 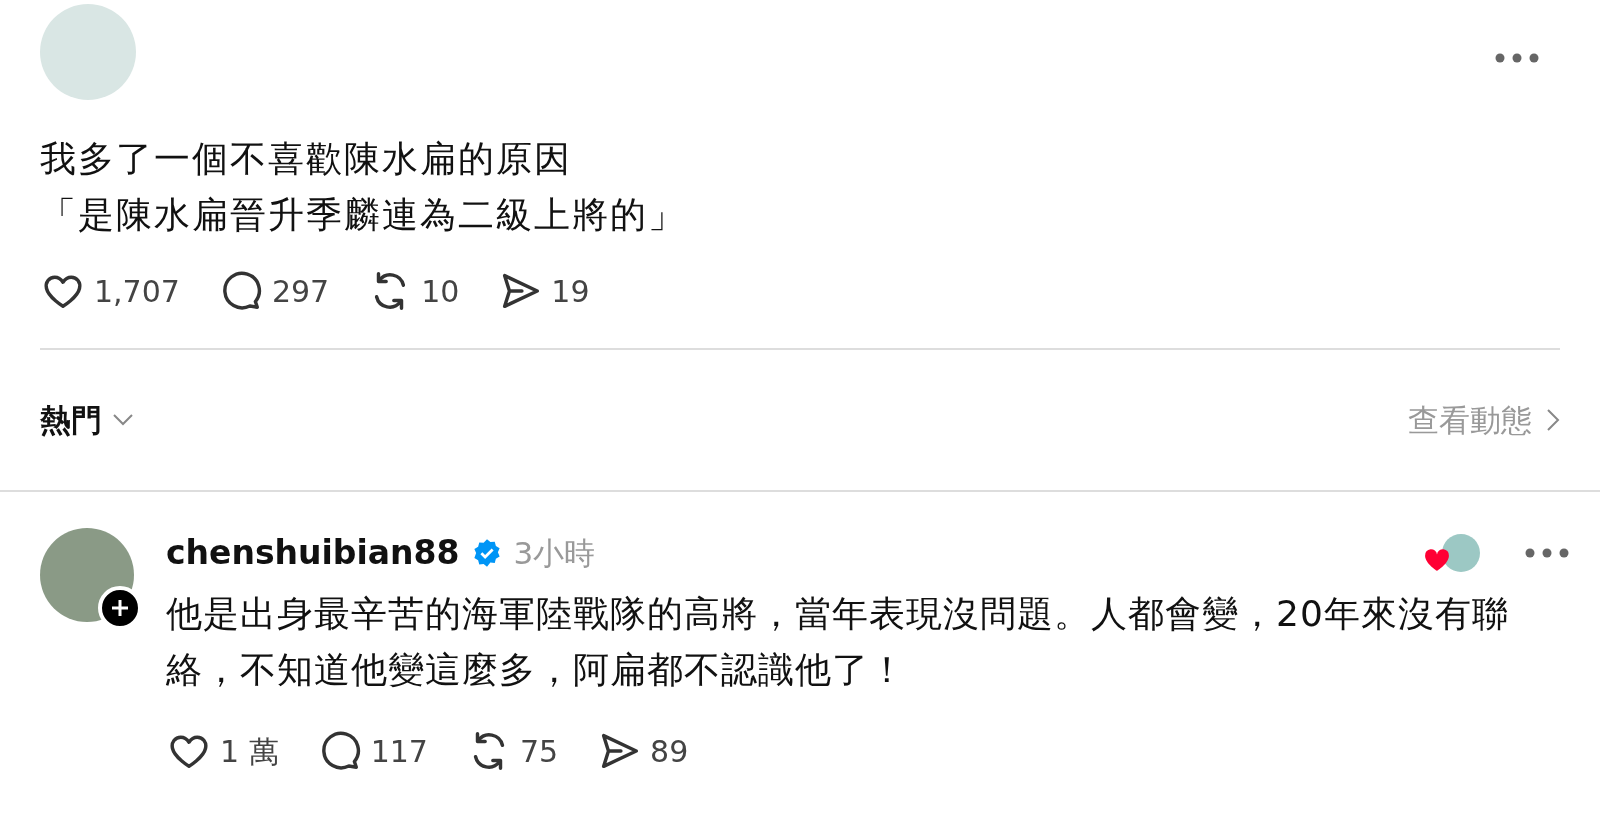 What do you see at coordinates (554, 553) in the screenshot?
I see `timestamp: 3小時` at bounding box center [554, 553].